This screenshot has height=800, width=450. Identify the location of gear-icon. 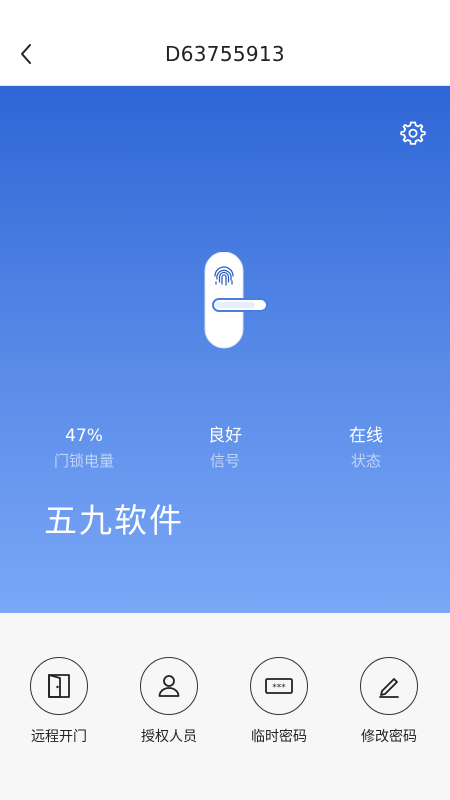
(413, 133).